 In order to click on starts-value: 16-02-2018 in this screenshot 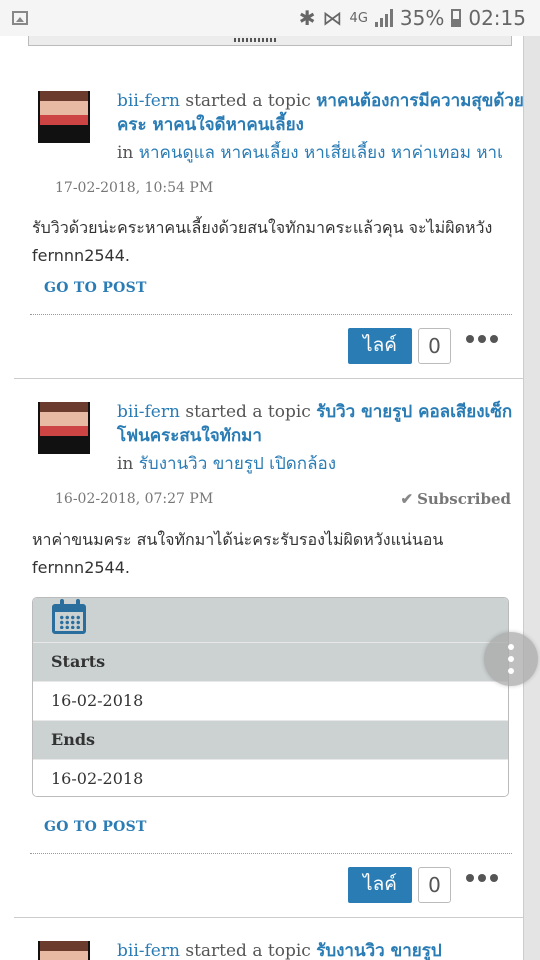, I will do `click(270, 700)`.